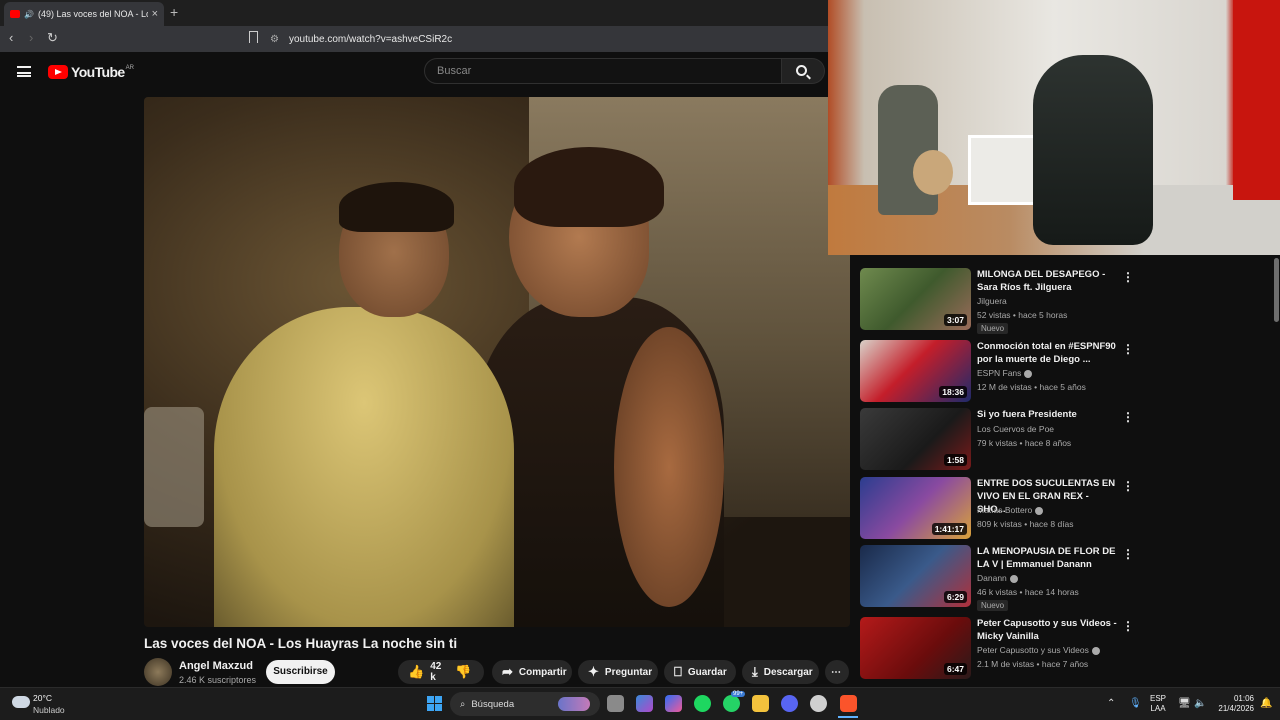 This screenshot has width=1280, height=720. Describe the element at coordinates (158, 672) in the screenshot. I see `channel-avatar` at that location.